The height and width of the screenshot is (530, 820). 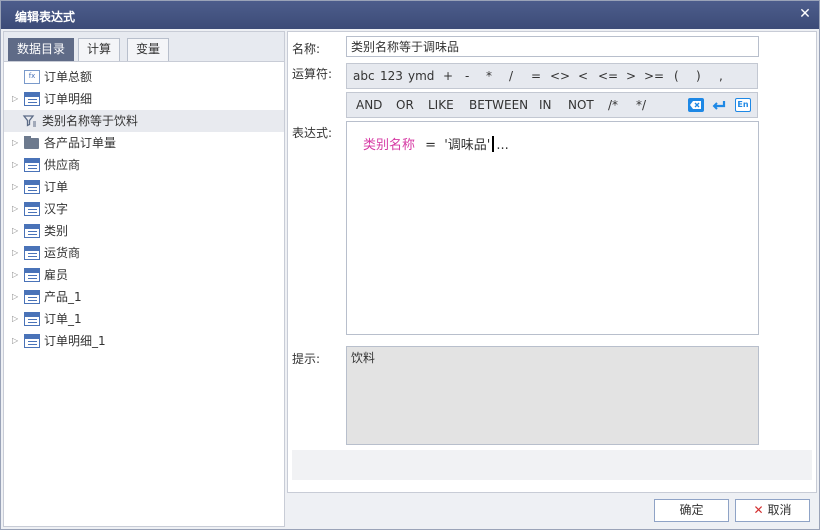 I want to click on folder-icon, so click(x=31, y=142).